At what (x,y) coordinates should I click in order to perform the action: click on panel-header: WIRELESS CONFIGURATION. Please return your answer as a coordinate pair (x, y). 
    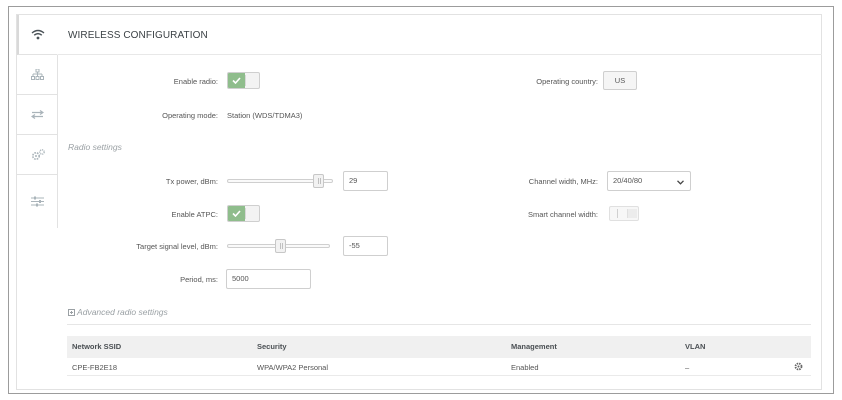
    Looking at the image, I should click on (440, 35).